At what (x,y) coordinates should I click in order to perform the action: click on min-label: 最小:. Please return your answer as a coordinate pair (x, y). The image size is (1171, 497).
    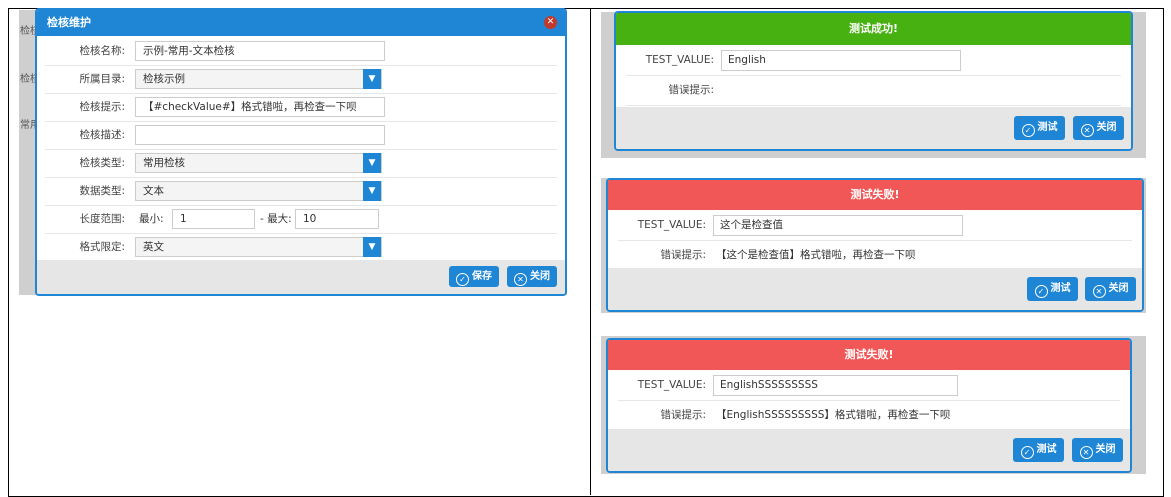
    Looking at the image, I should click on (151, 219).